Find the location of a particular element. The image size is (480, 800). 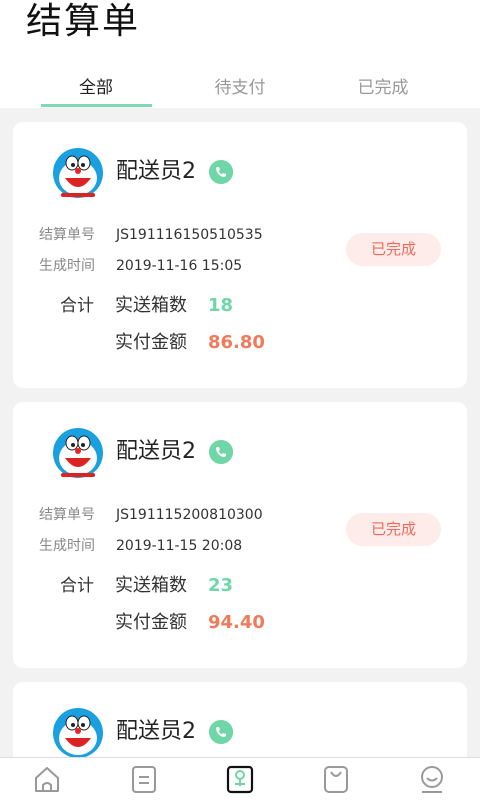

header: 结算单 全部 待支付 已完成 is located at coordinates (240, 54).